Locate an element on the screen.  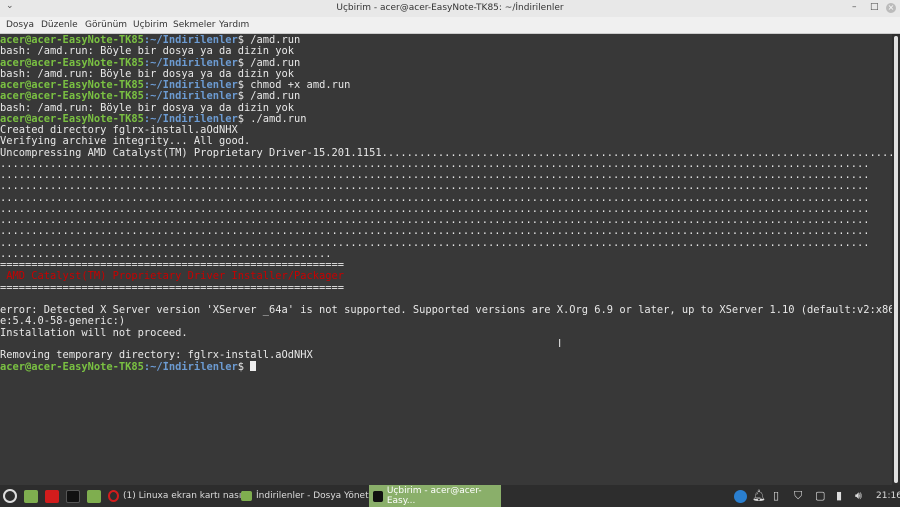
show-desktop-button is located at coordinates (31, 496).